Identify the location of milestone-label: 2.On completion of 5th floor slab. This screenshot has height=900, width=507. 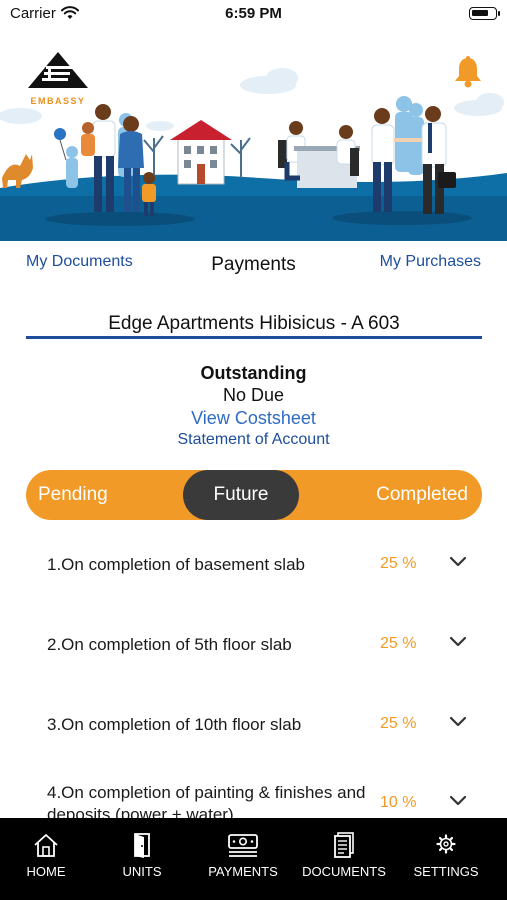
(169, 644).